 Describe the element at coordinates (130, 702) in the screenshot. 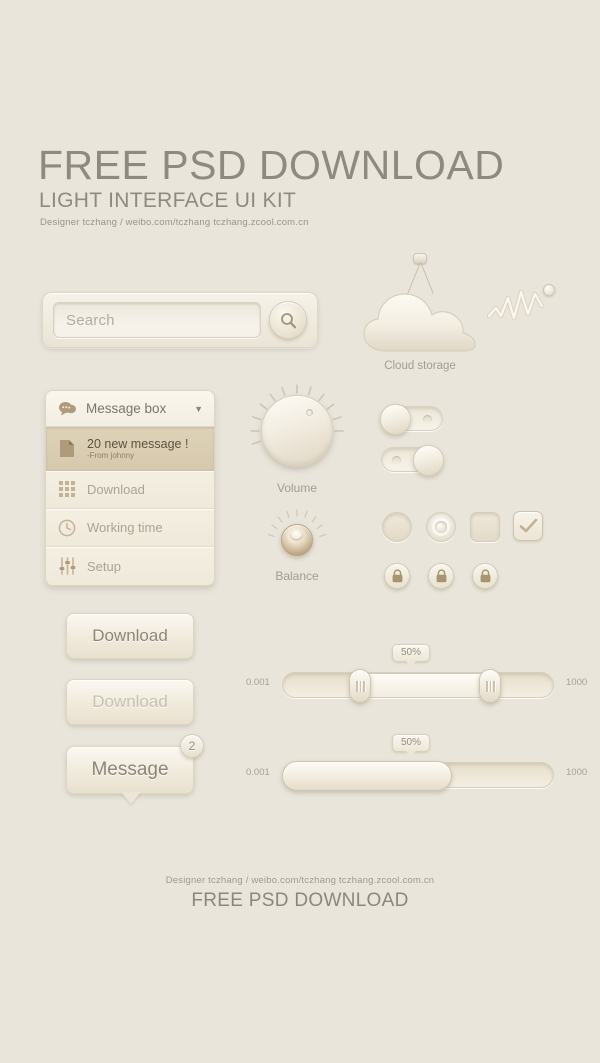

I see `download-button-disabled: Download` at that location.